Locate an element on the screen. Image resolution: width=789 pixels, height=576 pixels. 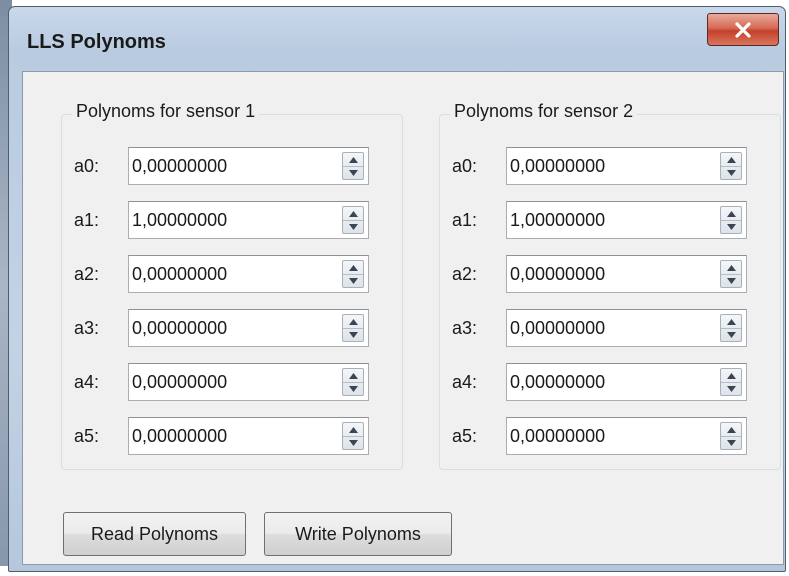
sensor2-row-a2: a2: is located at coordinates (612, 274).